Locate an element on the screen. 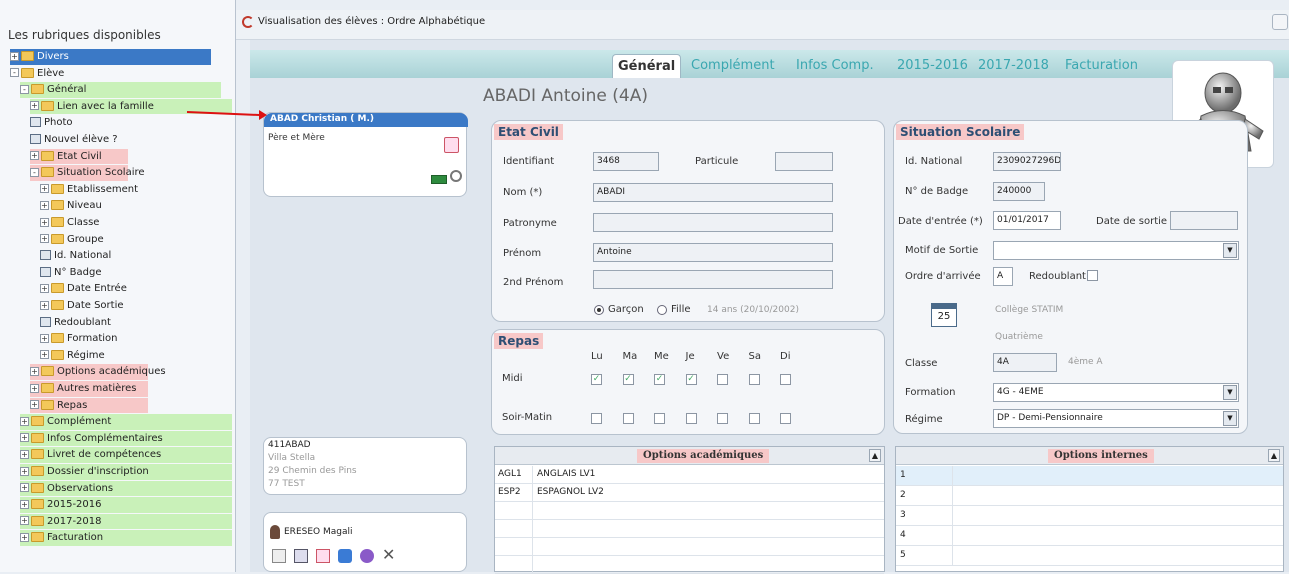  tree-item-etat-civil: + Etat Civil is located at coordinates (79, 156).